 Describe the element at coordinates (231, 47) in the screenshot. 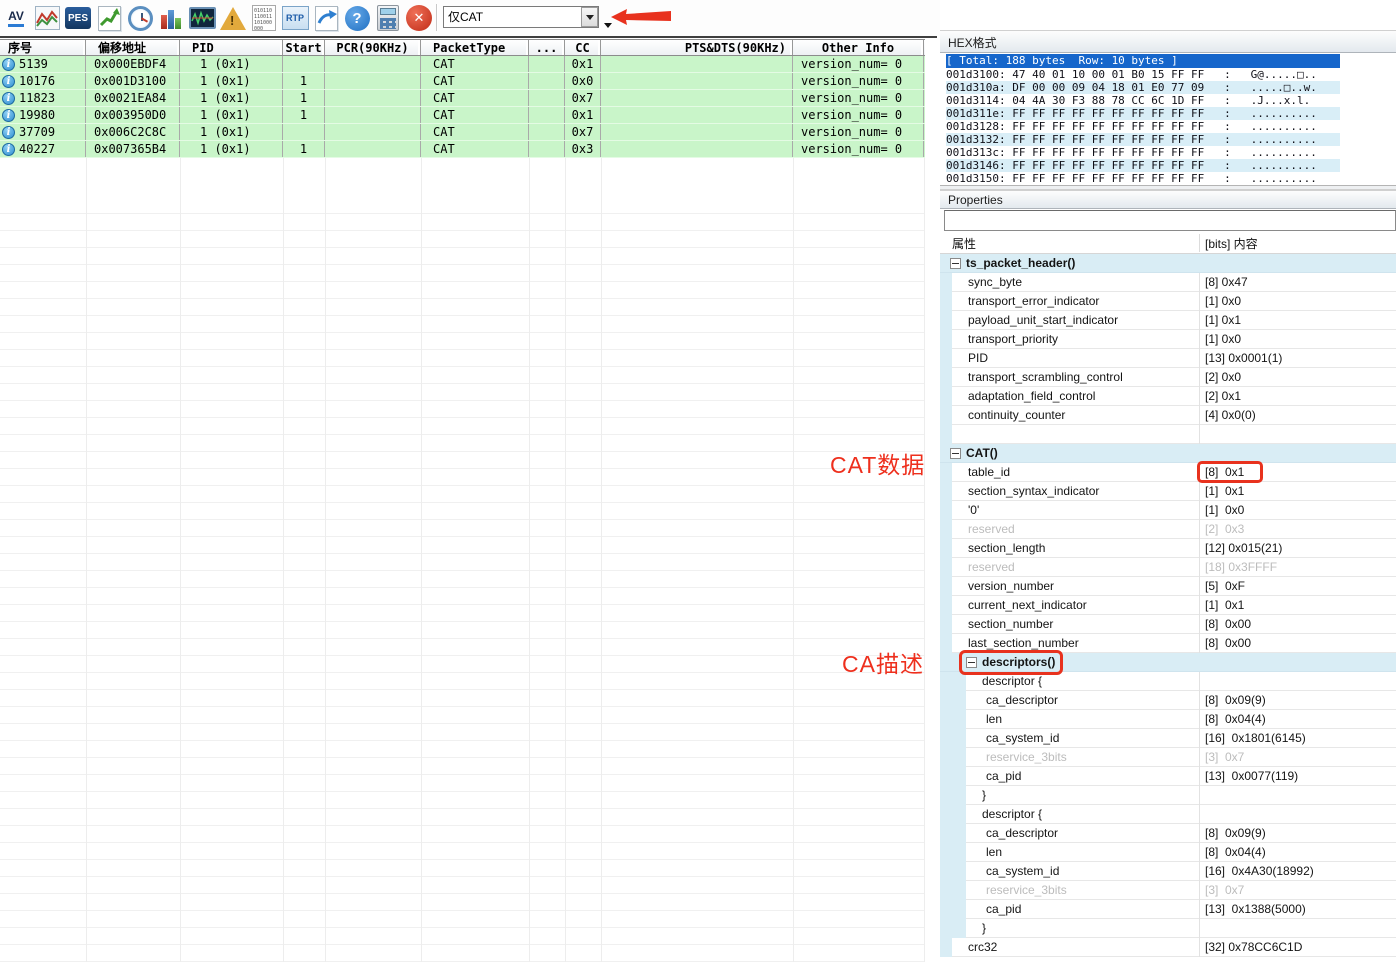

I see `column-header-pid: PID` at that location.